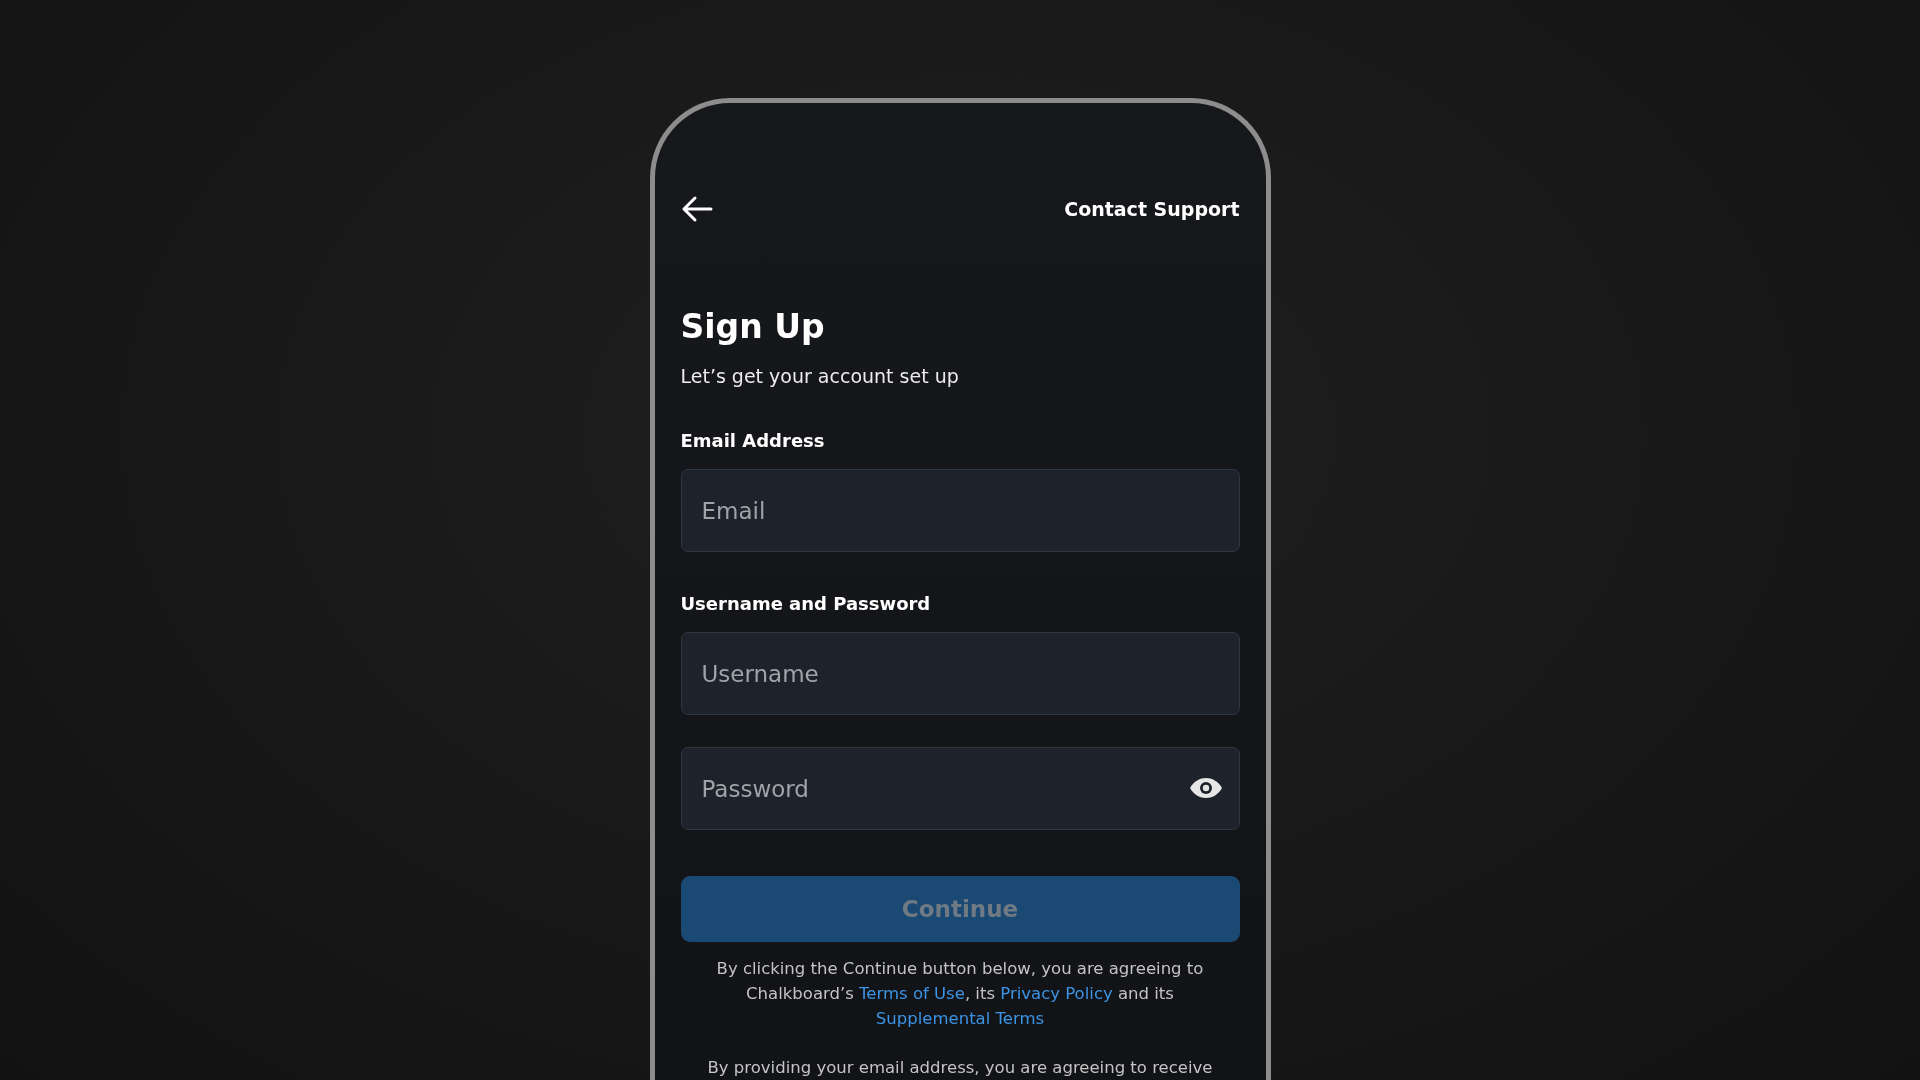 This screenshot has height=1080, width=1920. What do you see at coordinates (753, 441) in the screenshot?
I see `field-label: Email Address` at bounding box center [753, 441].